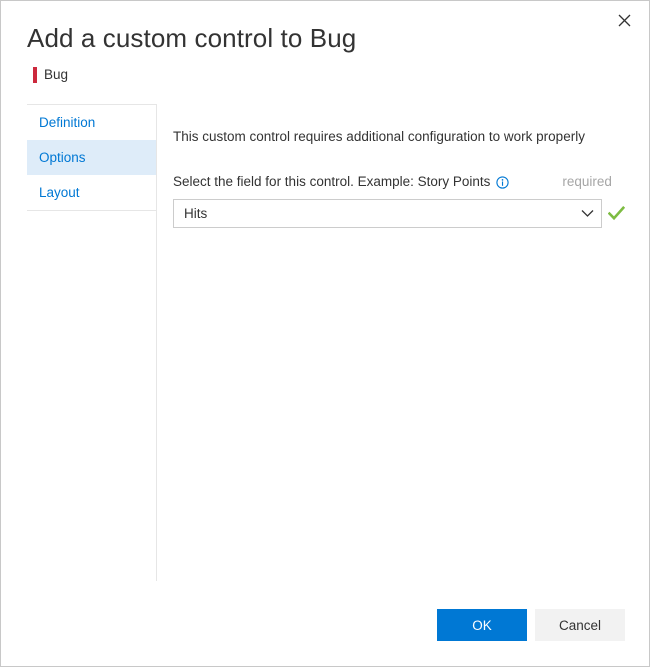 The height and width of the screenshot is (667, 650). What do you see at coordinates (35, 75) in the screenshot?
I see `work-item-type-color-bar` at bounding box center [35, 75].